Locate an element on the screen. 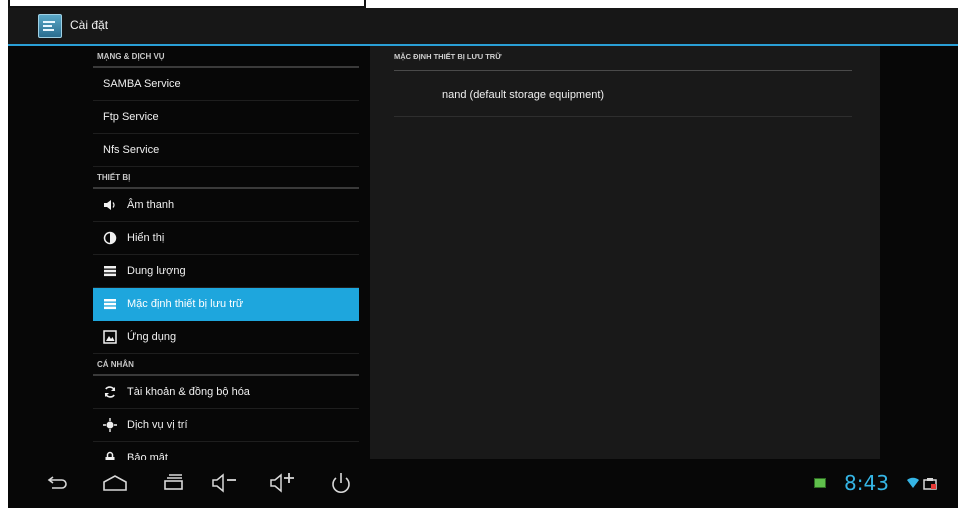  menu-item-sound: Âm thanh is located at coordinates (226, 205).